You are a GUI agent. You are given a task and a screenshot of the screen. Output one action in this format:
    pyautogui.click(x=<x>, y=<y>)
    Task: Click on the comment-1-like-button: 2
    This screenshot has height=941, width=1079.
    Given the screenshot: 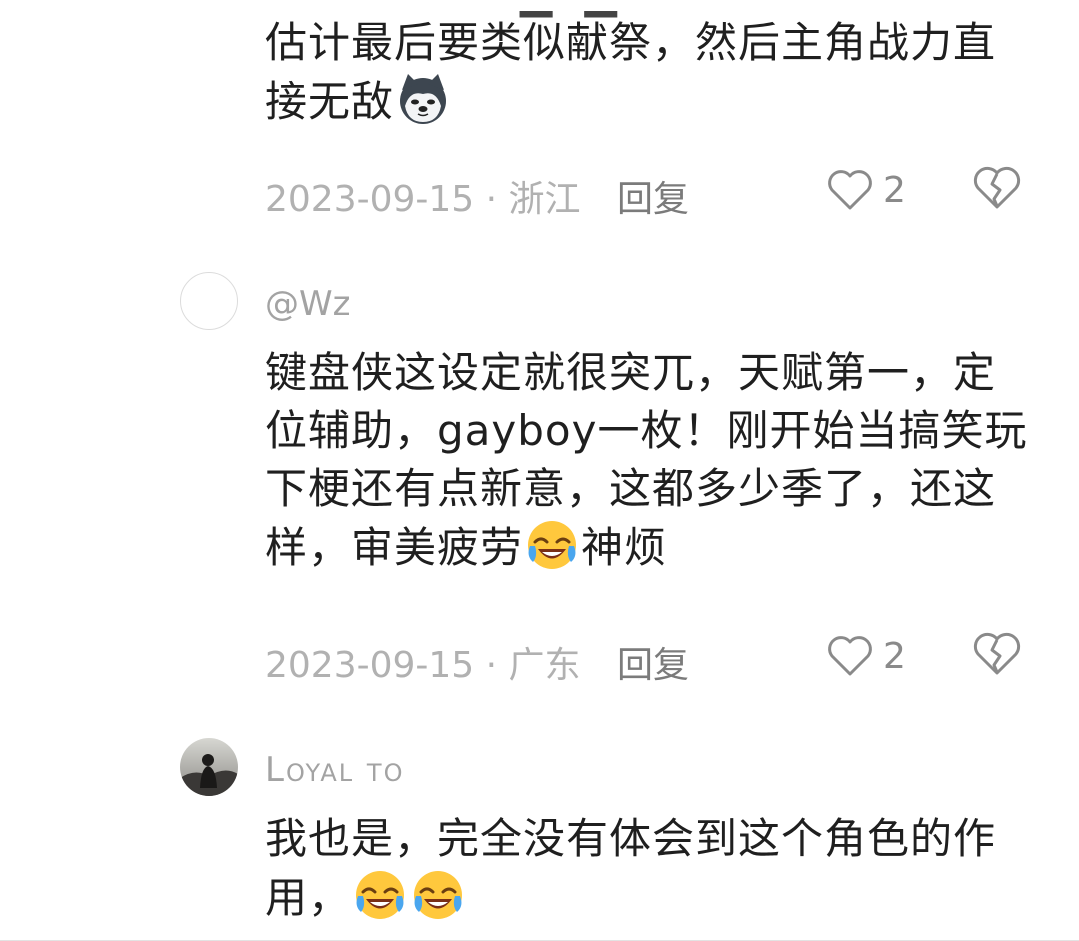 What is the action you would take?
    pyautogui.click(x=866, y=190)
    